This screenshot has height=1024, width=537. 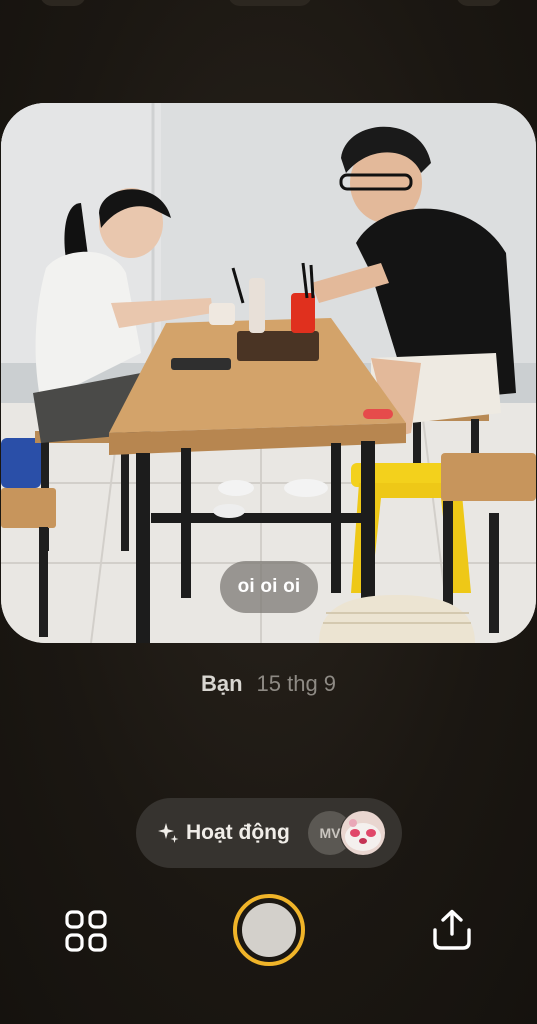 I want to click on share-icon, so click(x=452, y=930).